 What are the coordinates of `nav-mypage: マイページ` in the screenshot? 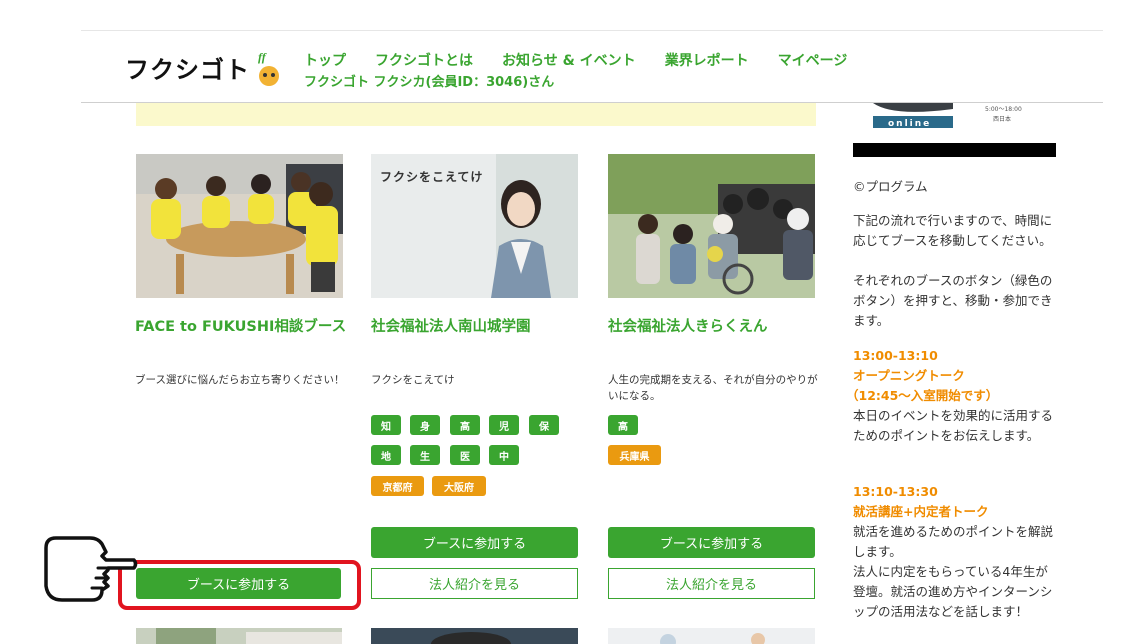 It's located at (813, 60).